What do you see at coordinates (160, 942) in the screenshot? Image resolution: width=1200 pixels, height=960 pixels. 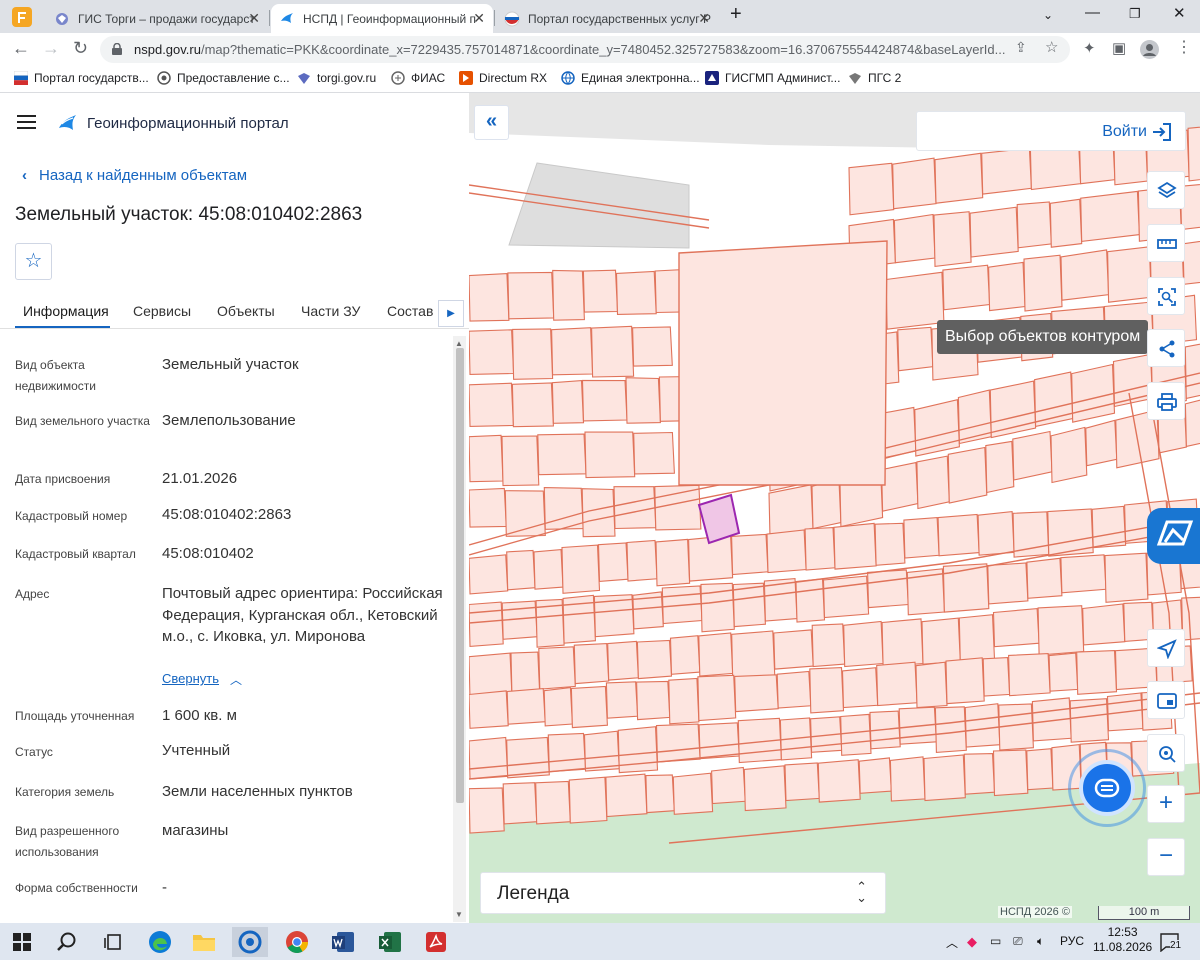 I see `taskbar-edge` at bounding box center [160, 942].